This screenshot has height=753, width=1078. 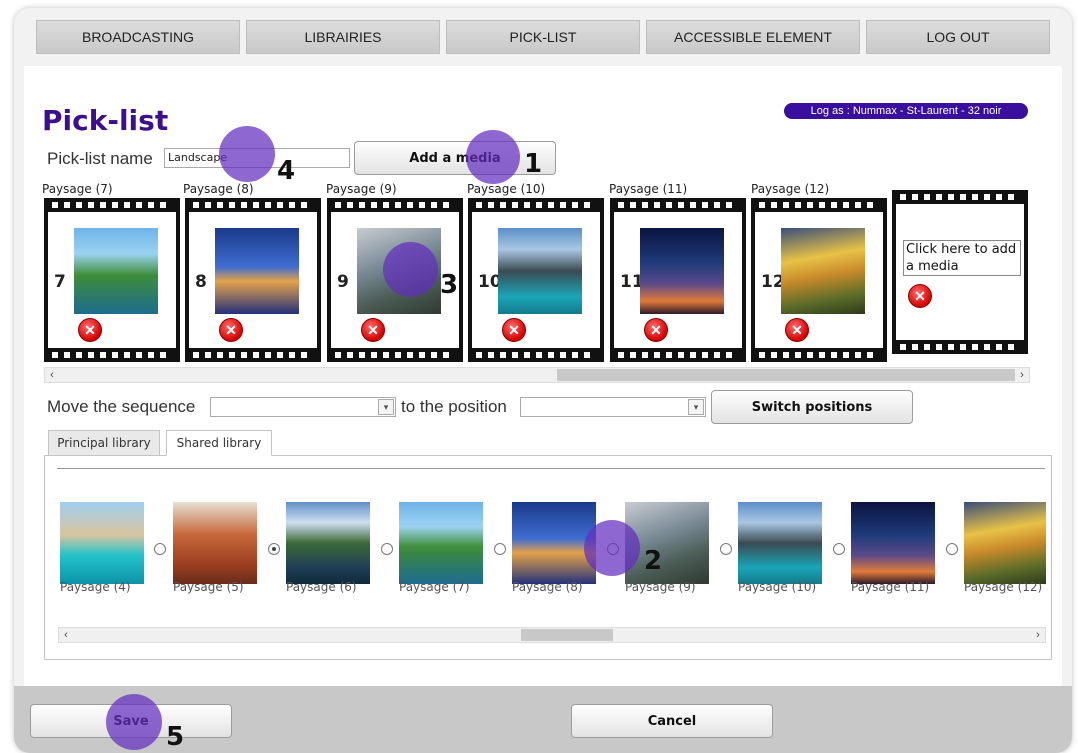 I want to click on library-item: Paysage (5), so click(x=215, y=548).